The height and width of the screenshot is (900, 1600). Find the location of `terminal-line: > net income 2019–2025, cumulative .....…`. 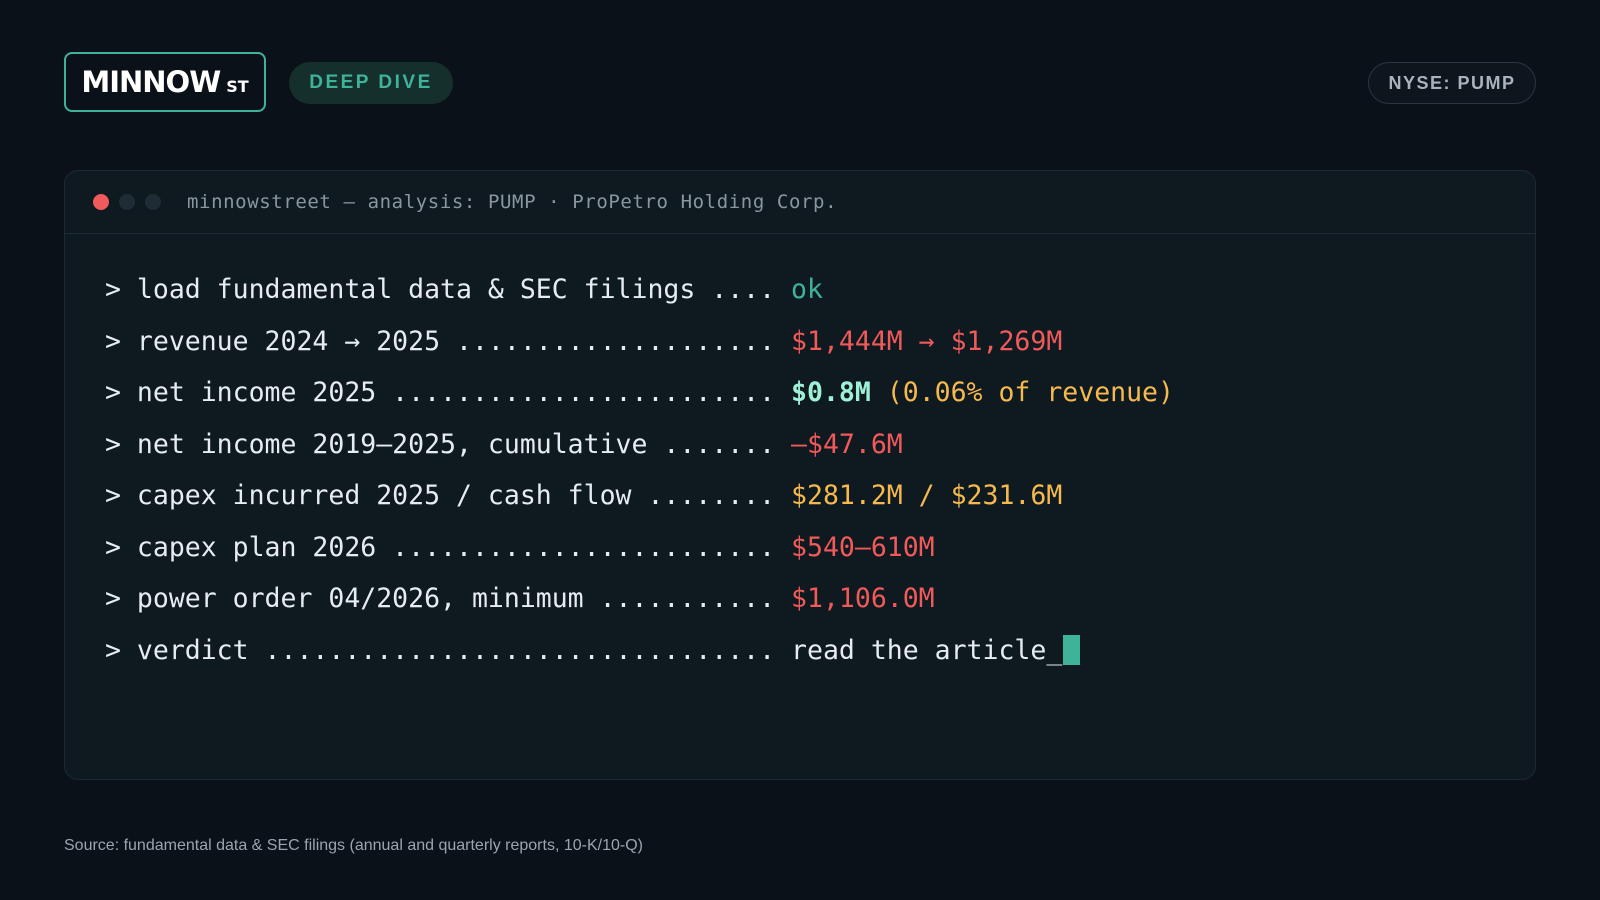

terminal-line: > net income 2019–2025, cumulative .....… is located at coordinates (820, 445).